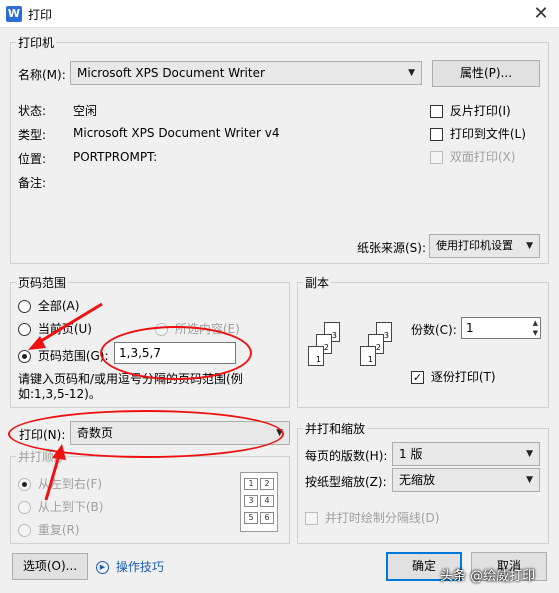 This screenshot has height=593, width=559. What do you see at coordinates (64, 329) in the screenshot?
I see `range-current-label: 当前页(U)` at bounding box center [64, 329].